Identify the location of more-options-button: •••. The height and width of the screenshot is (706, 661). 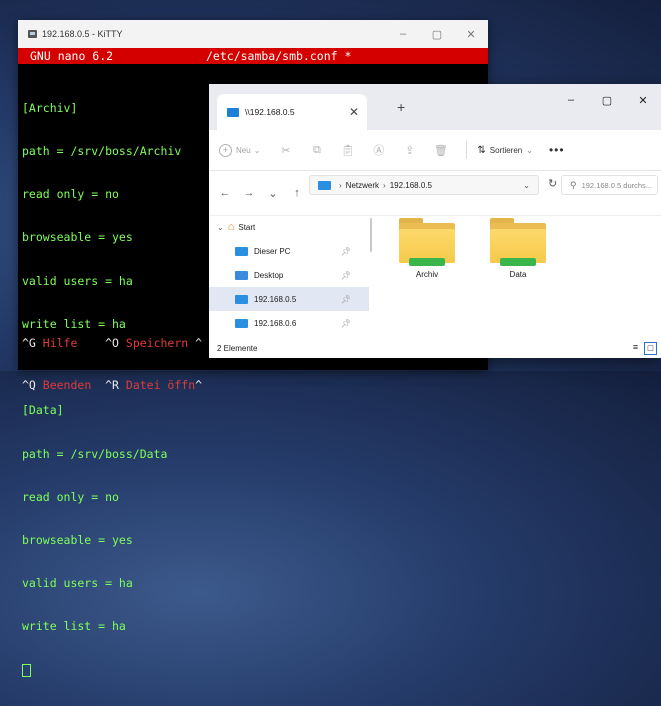
(557, 150).